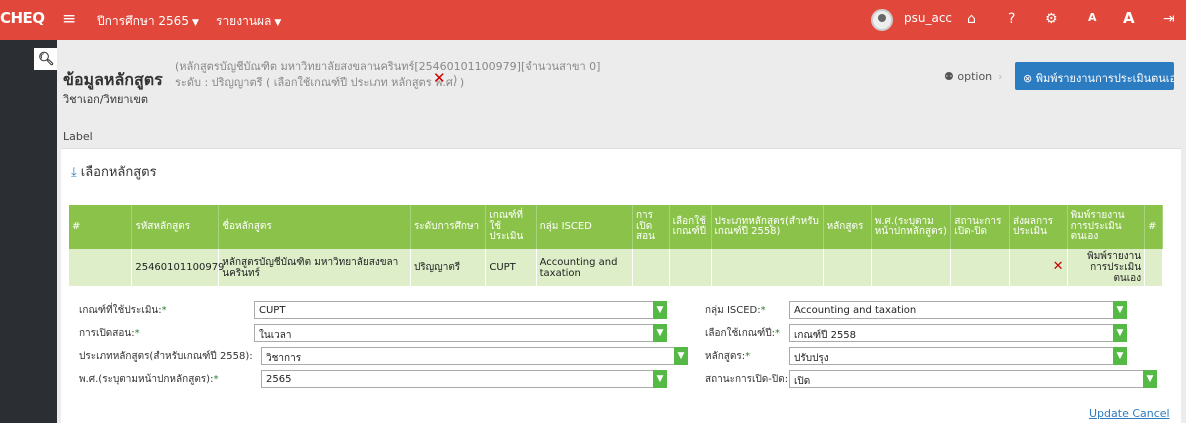 This screenshot has width=1186, height=423. I want to click on logout-icon: ⇥, so click(1169, 19).